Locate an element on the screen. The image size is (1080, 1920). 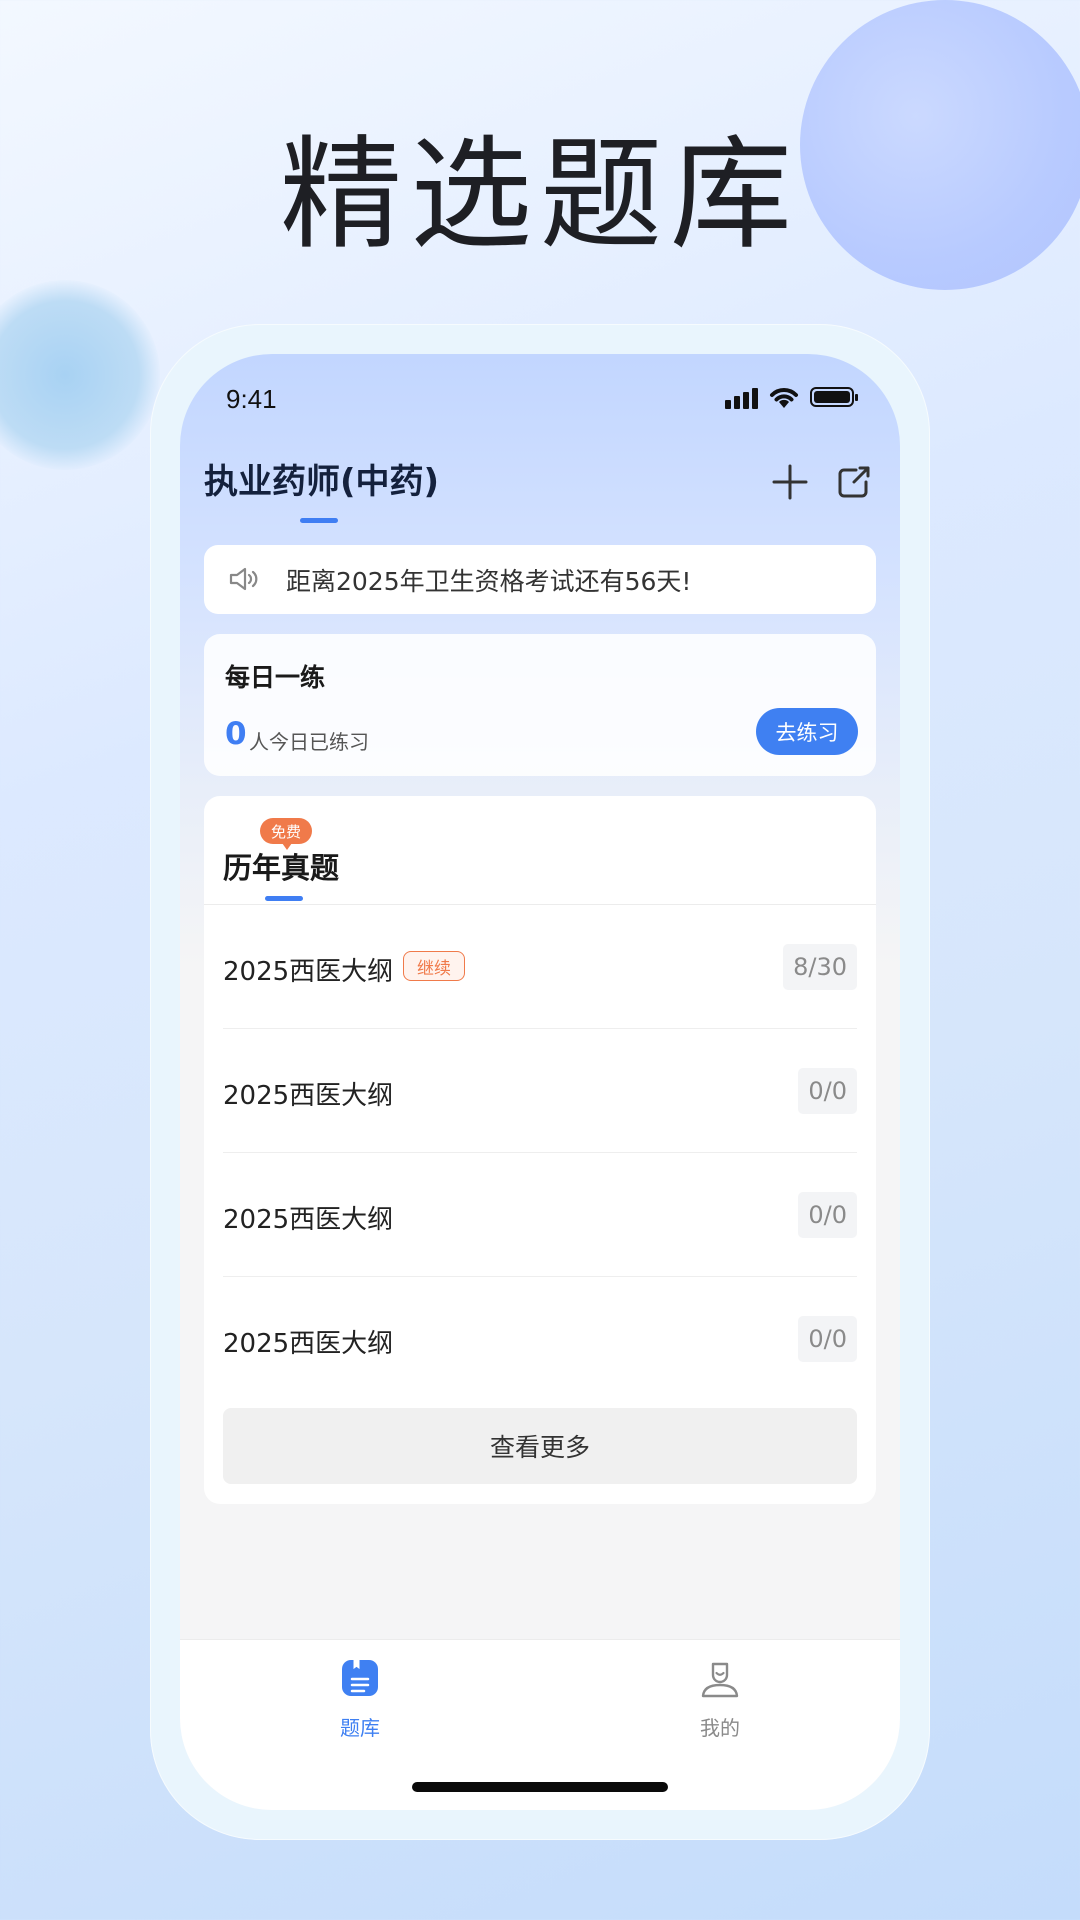
progress-count: 8/30 is located at coordinates (820, 967).